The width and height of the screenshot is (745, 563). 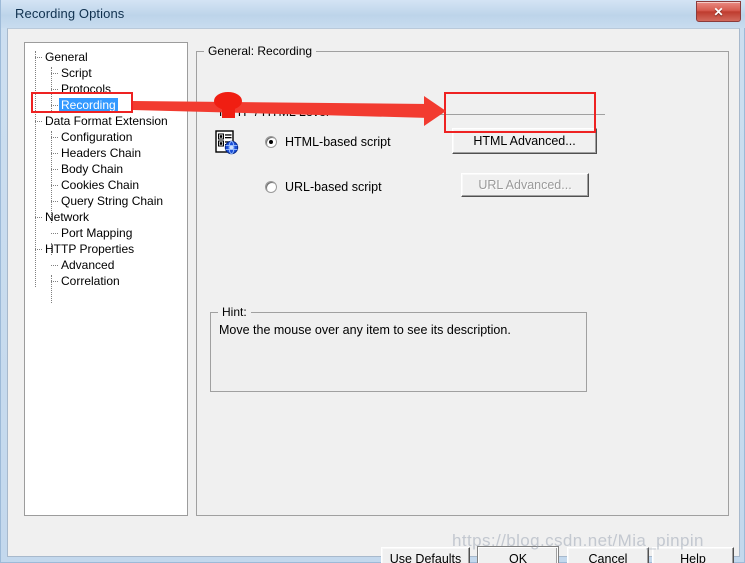 I want to click on tree-item-network: Network, so click(x=63, y=217).